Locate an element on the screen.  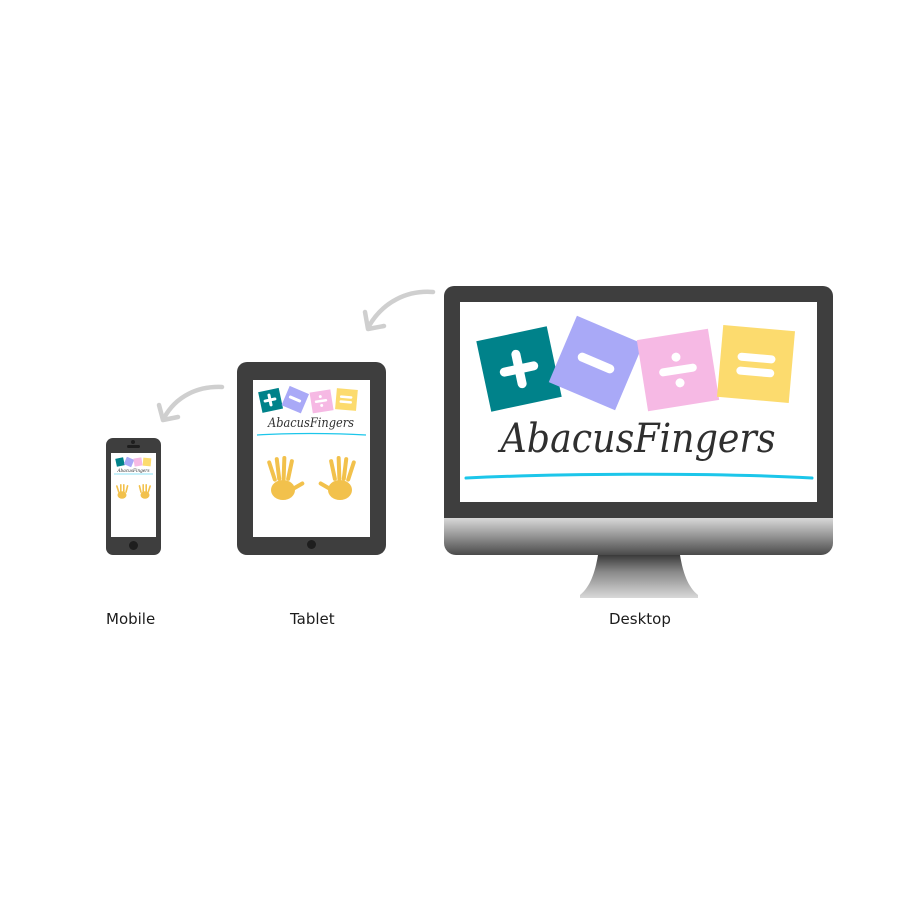
label-tablet: Tablet is located at coordinates (312, 619).